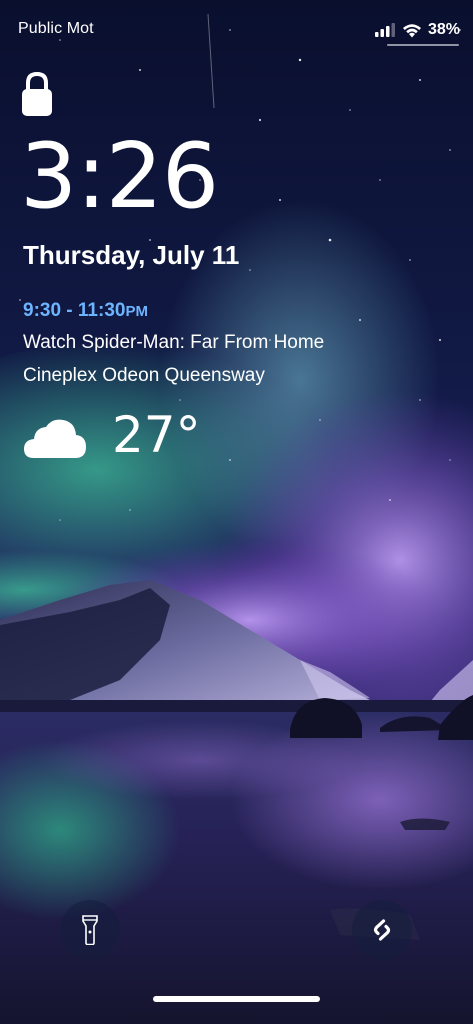 This screenshot has height=1024, width=473. Describe the element at coordinates (423, 45) in the screenshot. I see `battery-level-bar` at that location.